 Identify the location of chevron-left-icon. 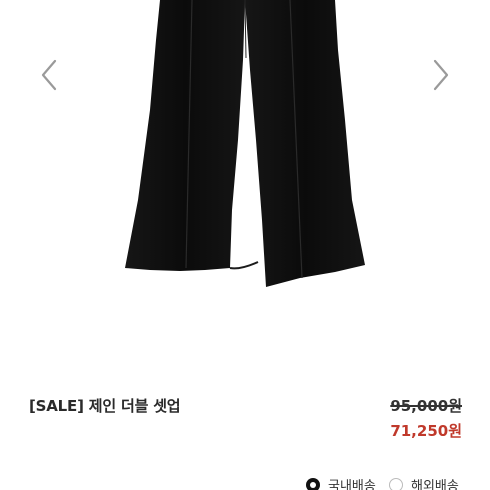
(49, 75).